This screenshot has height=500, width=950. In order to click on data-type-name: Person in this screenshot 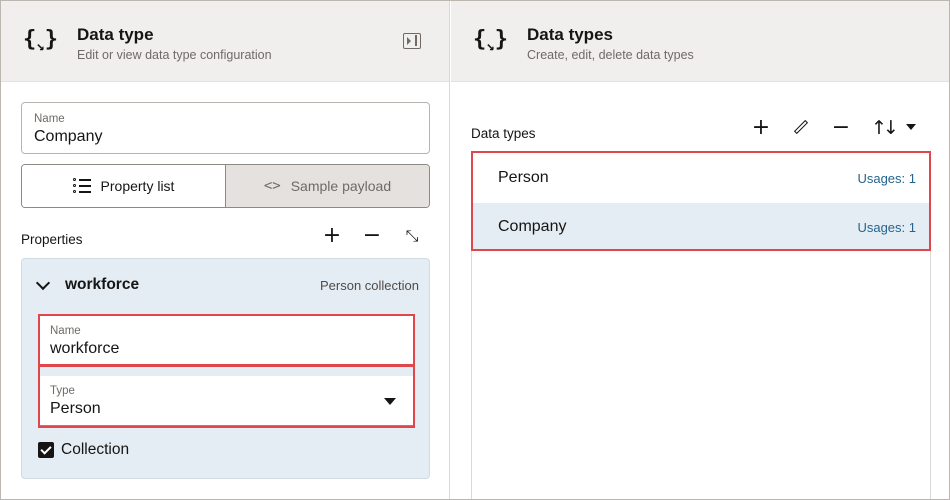, I will do `click(523, 177)`.